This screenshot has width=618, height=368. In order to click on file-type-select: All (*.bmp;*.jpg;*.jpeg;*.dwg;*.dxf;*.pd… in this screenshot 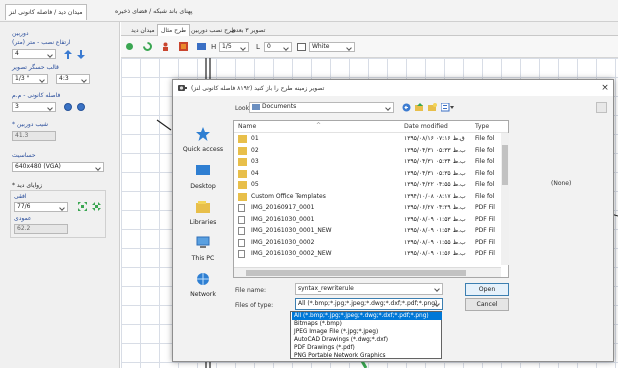, I will do `click(369, 304)`.